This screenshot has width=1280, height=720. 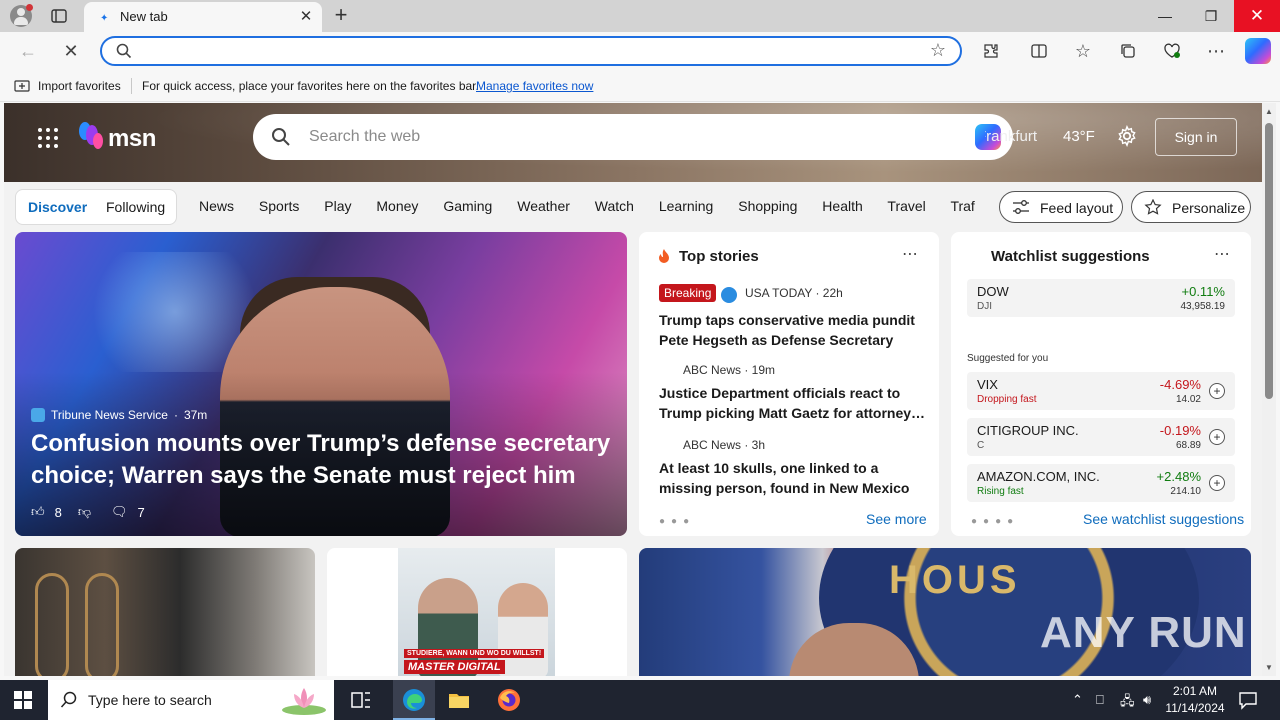 What do you see at coordinates (414, 700) in the screenshot?
I see `edge-icon` at bounding box center [414, 700].